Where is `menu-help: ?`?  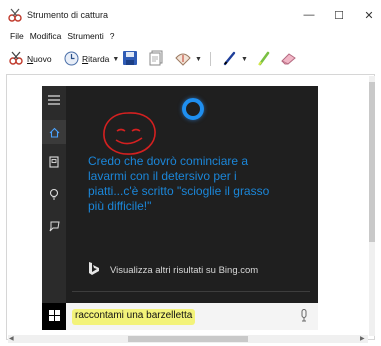
menu-help: ? is located at coordinates (112, 38).